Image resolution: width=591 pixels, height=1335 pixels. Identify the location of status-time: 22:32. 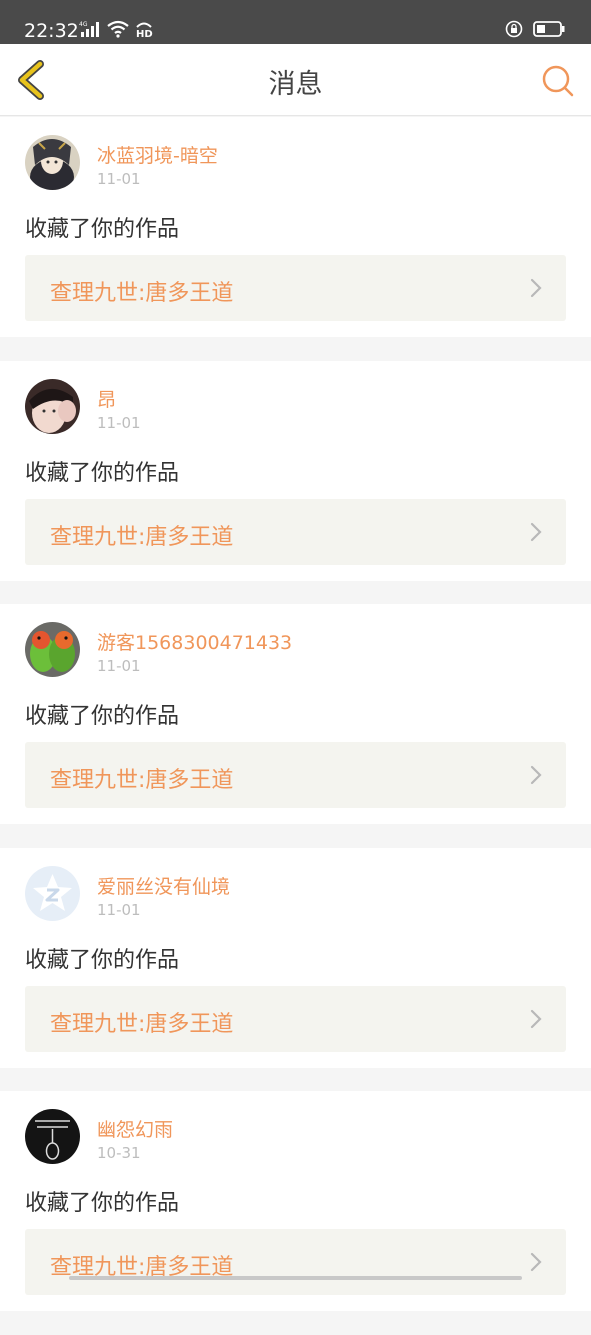
(51, 31).